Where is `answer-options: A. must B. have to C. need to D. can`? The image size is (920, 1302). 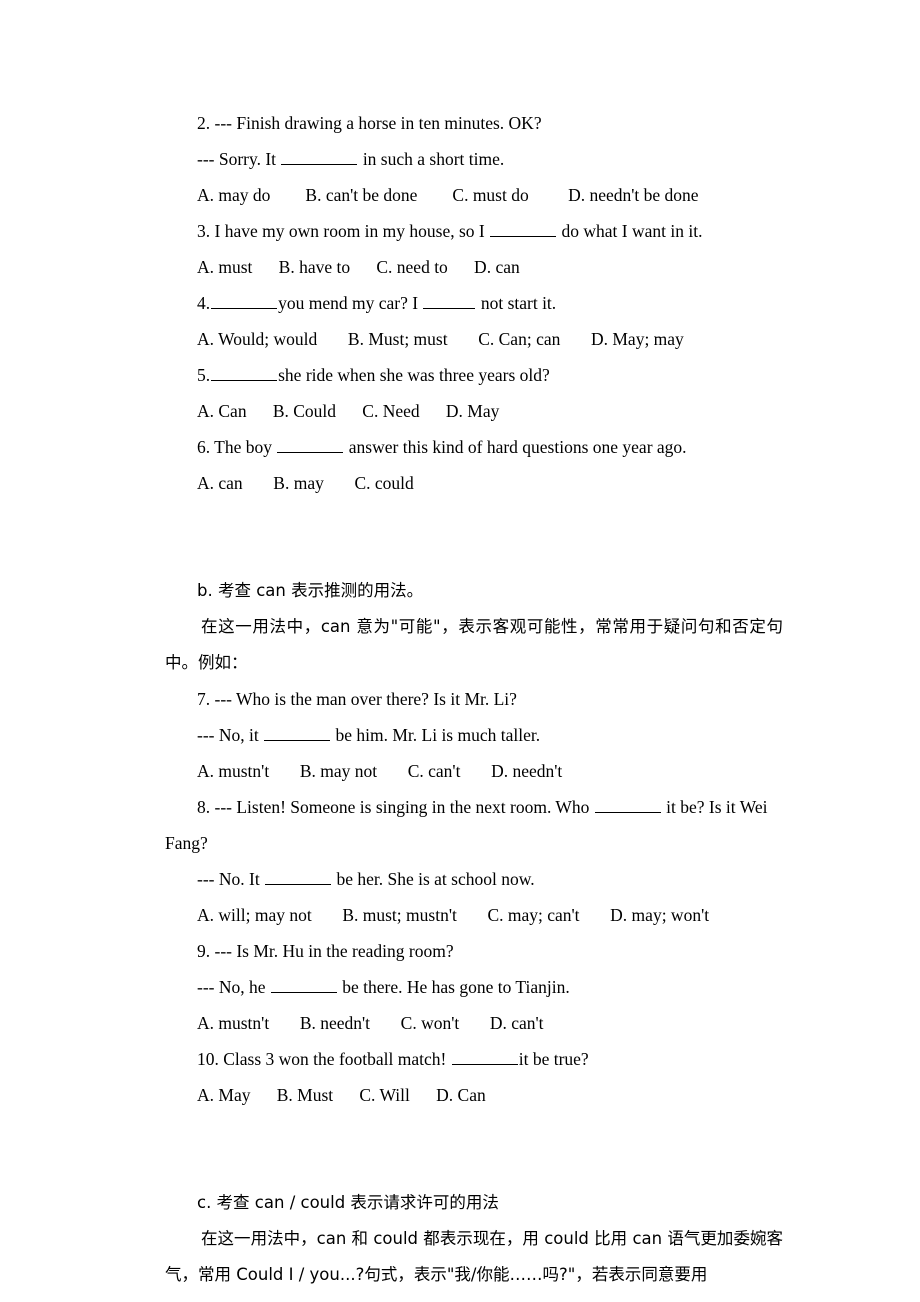
answer-options: A. must B. have to C. need to D. can is located at coordinates (474, 267).